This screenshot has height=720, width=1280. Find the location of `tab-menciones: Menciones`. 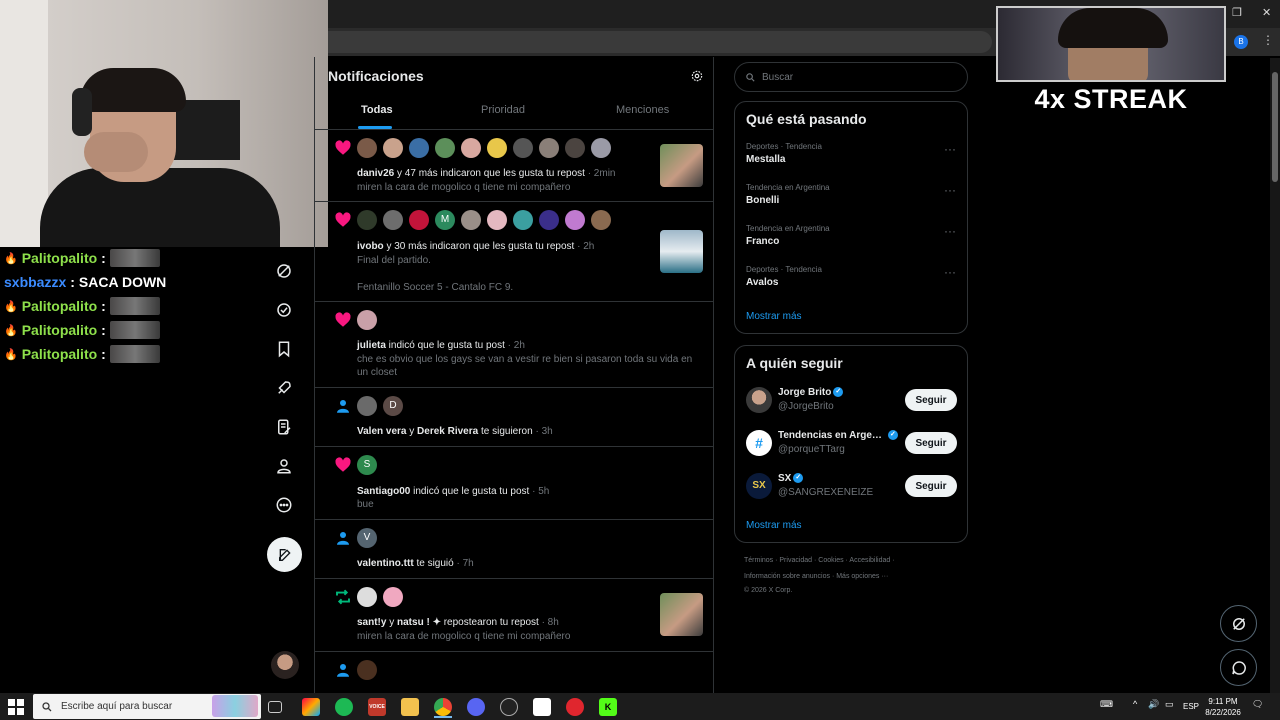

tab-menciones: Menciones is located at coordinates (642, 110).